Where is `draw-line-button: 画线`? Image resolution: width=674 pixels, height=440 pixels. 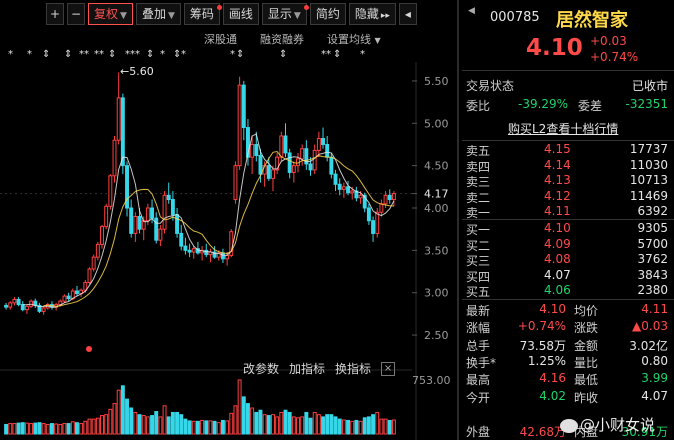
draw-line-button: 画线 is located at coordinates (240, 14).